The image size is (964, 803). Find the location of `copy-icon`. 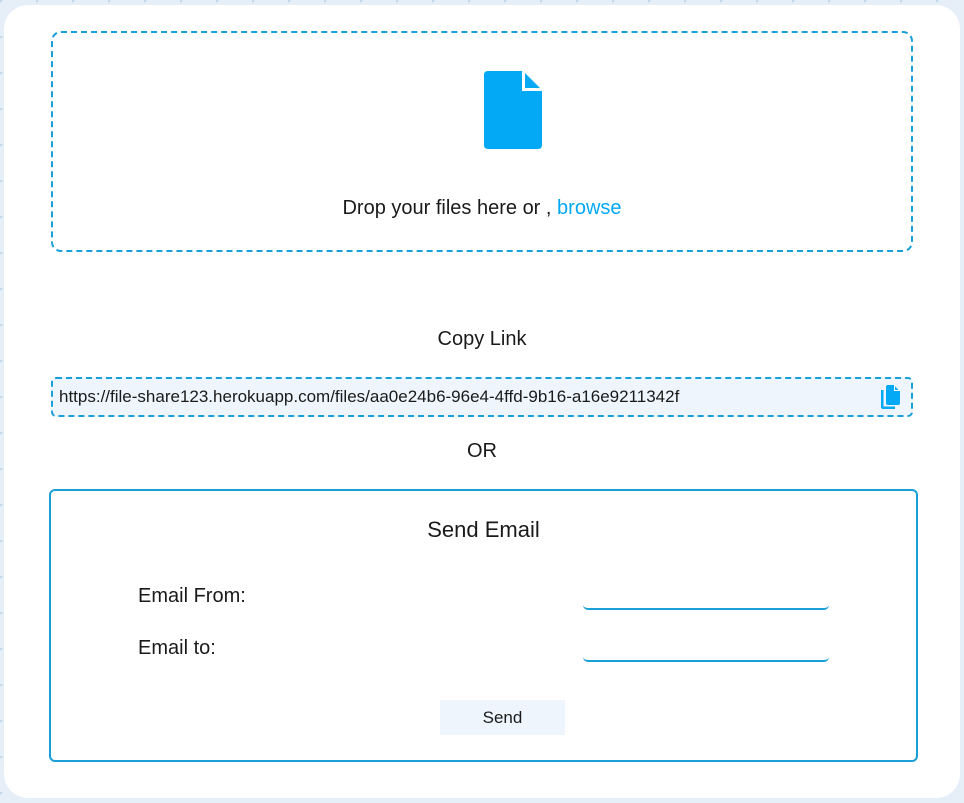

copy-icon is located at coordinates (890, 397).